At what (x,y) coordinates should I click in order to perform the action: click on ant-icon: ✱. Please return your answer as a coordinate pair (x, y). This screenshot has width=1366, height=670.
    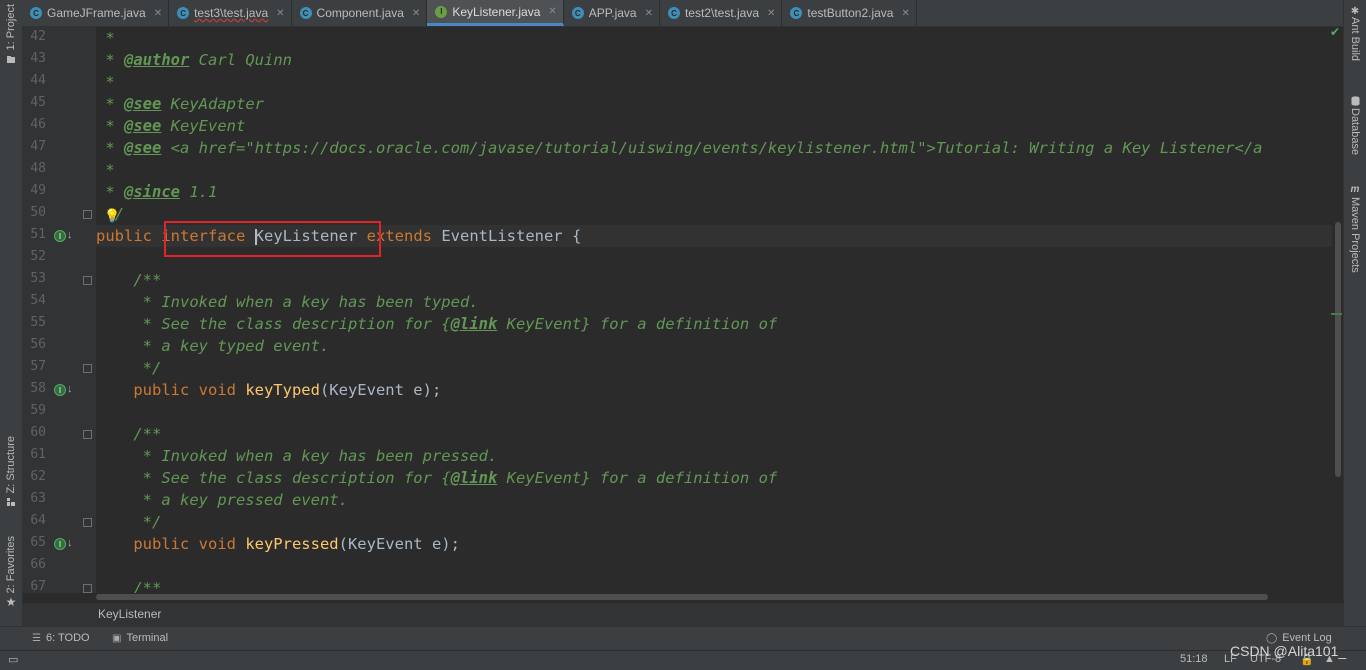
    Looking at the image, I should click on (1355, 11).